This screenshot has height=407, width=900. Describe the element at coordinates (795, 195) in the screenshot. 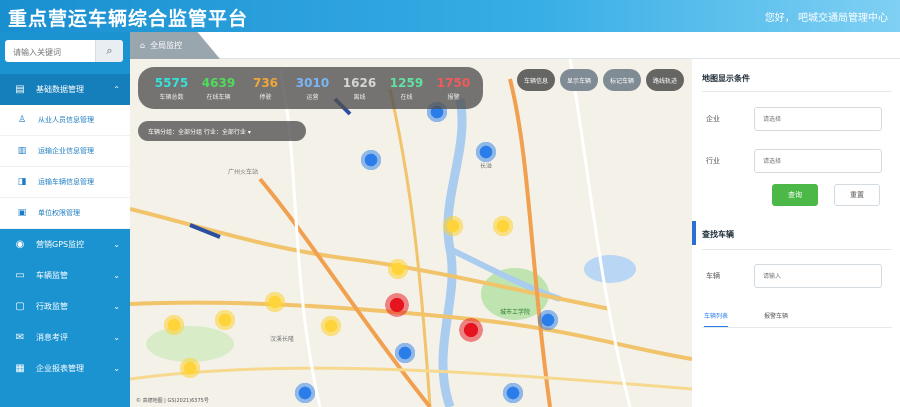

I see `query-button: 查询` at that location.